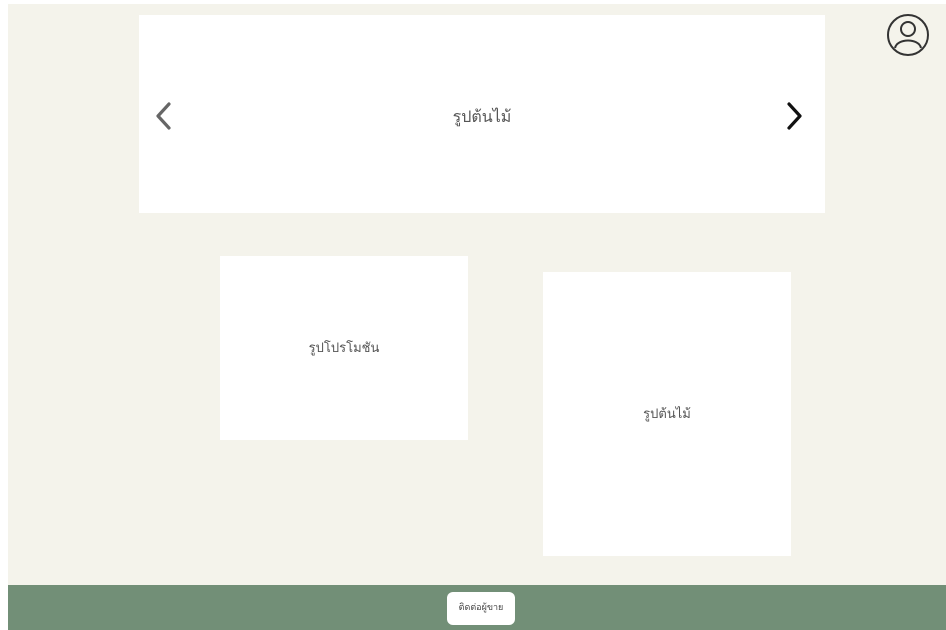 This screenshot has width=946, height=630. I want to click on chevron-right-icon, so click(794, 116).